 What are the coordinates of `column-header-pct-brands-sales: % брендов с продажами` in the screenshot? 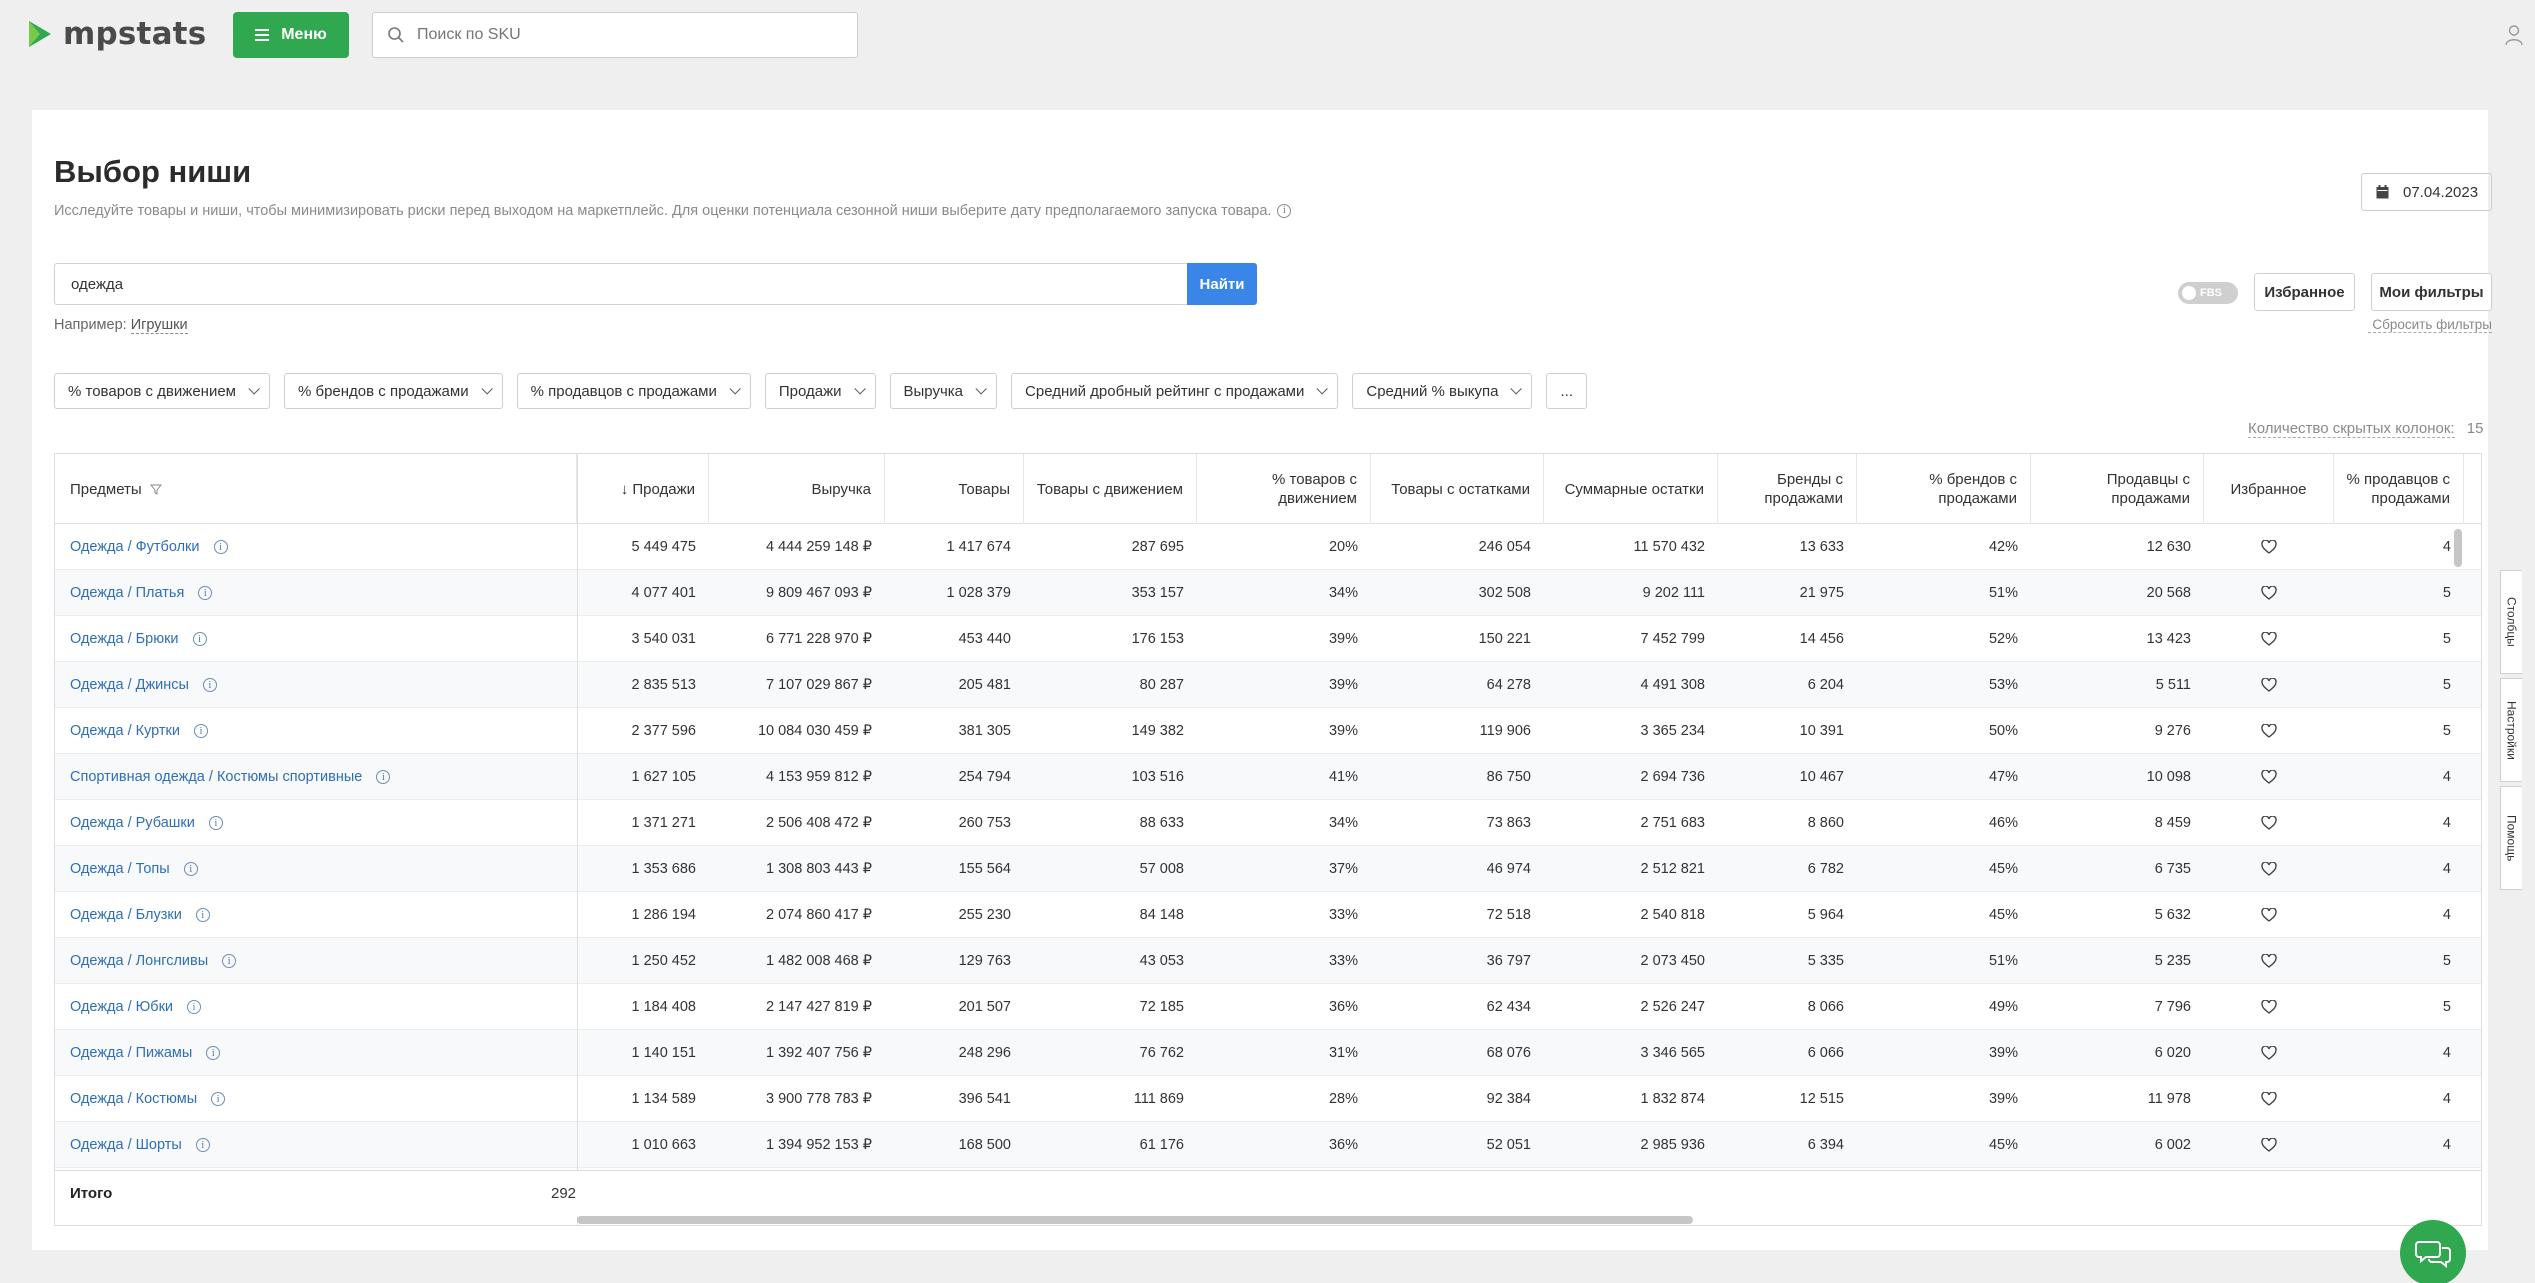 It's located at (1944, 489).